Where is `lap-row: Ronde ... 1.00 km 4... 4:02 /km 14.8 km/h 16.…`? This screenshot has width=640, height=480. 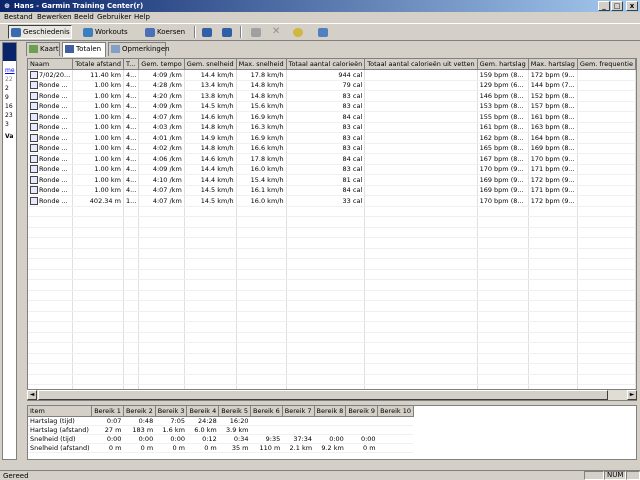
lap-row: Ronde ... 1.00 km 4... 4:02 /km 14.8 km/h 16.… is located at coordinates (332, 148).